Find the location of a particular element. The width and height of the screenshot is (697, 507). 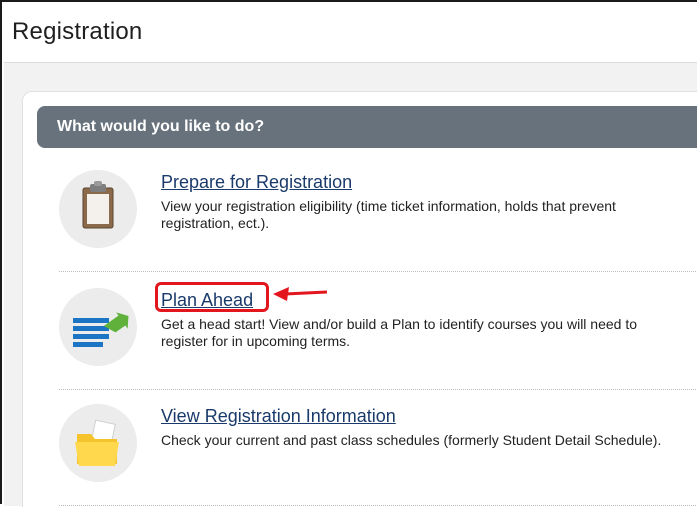

prepare-for-registration-link: Prepare for Registration is located at coordinates (256, 182).